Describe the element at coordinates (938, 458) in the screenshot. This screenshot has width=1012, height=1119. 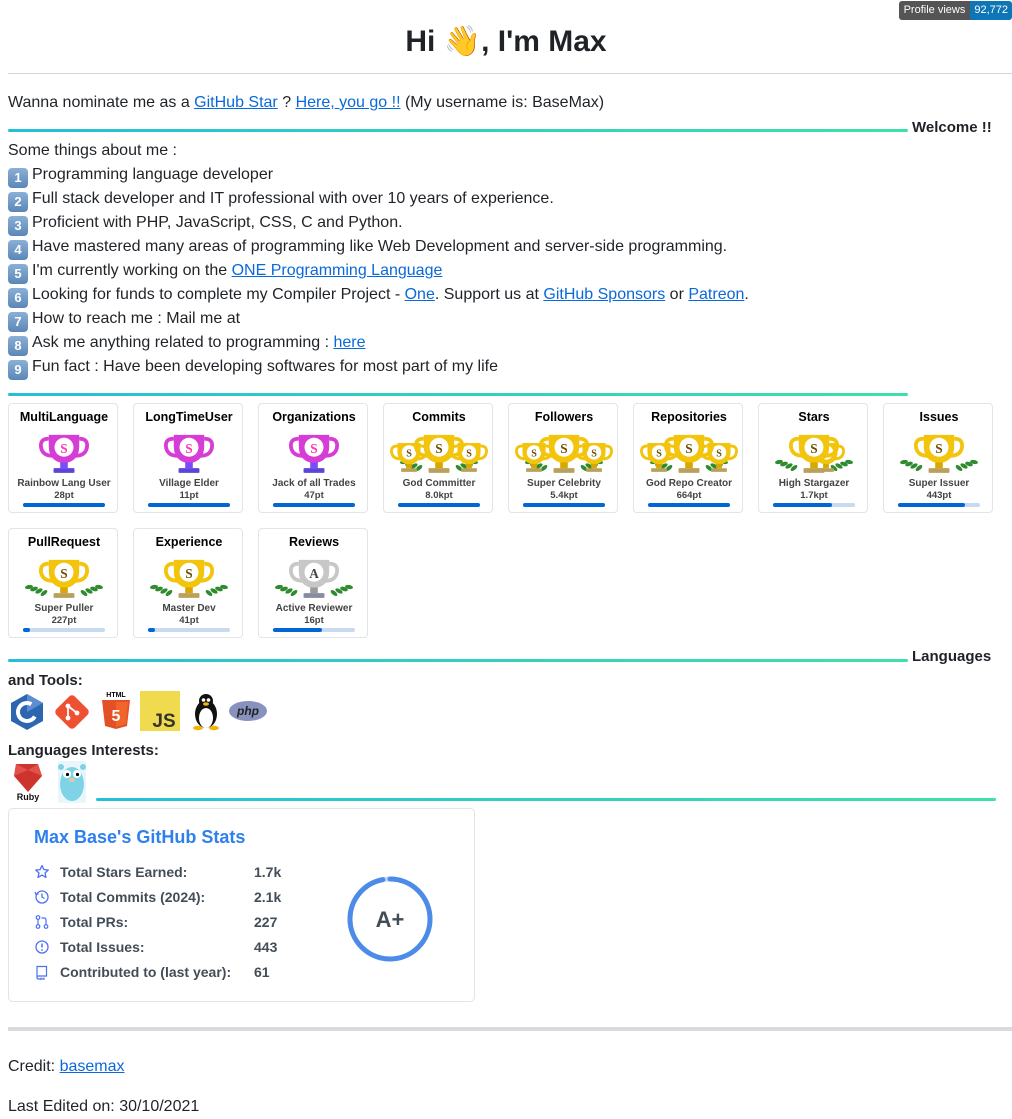
I see `trophy-card-issues: Issues S Super Issuer 443pt` at that location.